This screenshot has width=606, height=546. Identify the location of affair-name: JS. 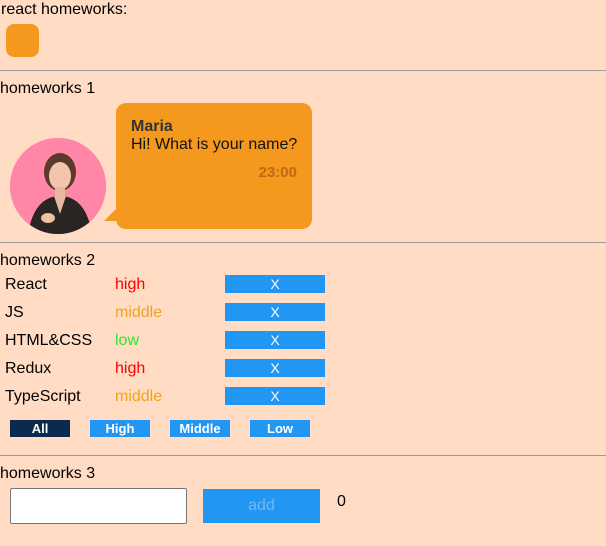
(14, 312).